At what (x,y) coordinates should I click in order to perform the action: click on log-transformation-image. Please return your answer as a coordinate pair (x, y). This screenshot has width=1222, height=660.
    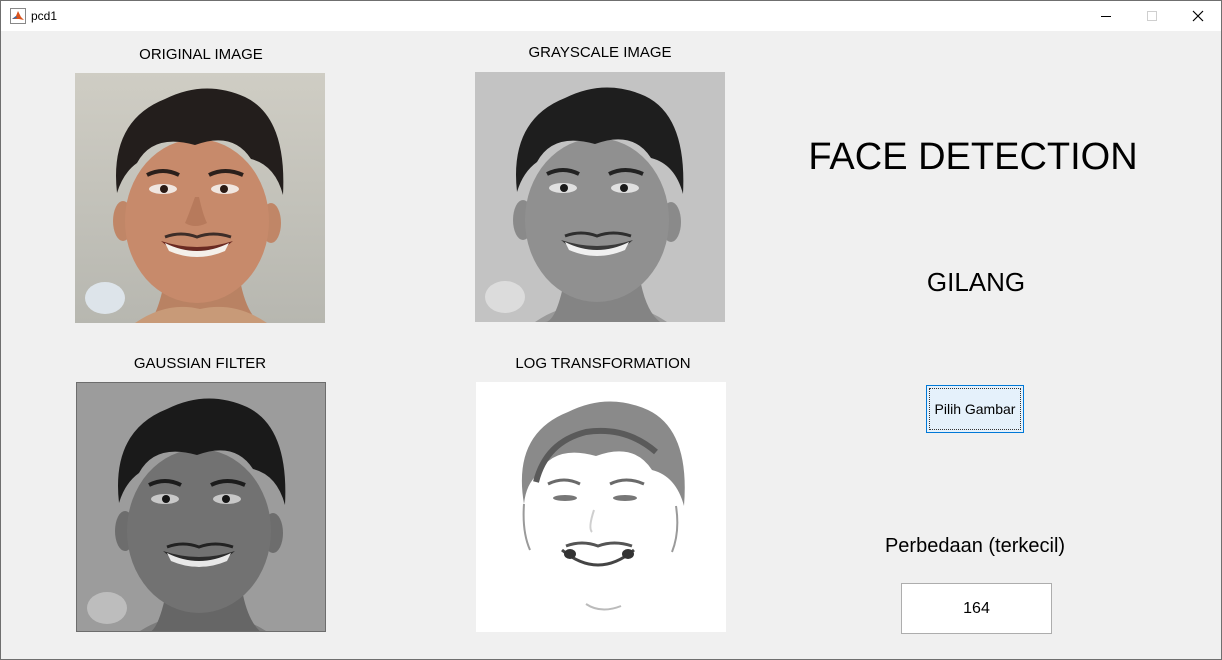
    Looking at the image, I should click on (601, 507).